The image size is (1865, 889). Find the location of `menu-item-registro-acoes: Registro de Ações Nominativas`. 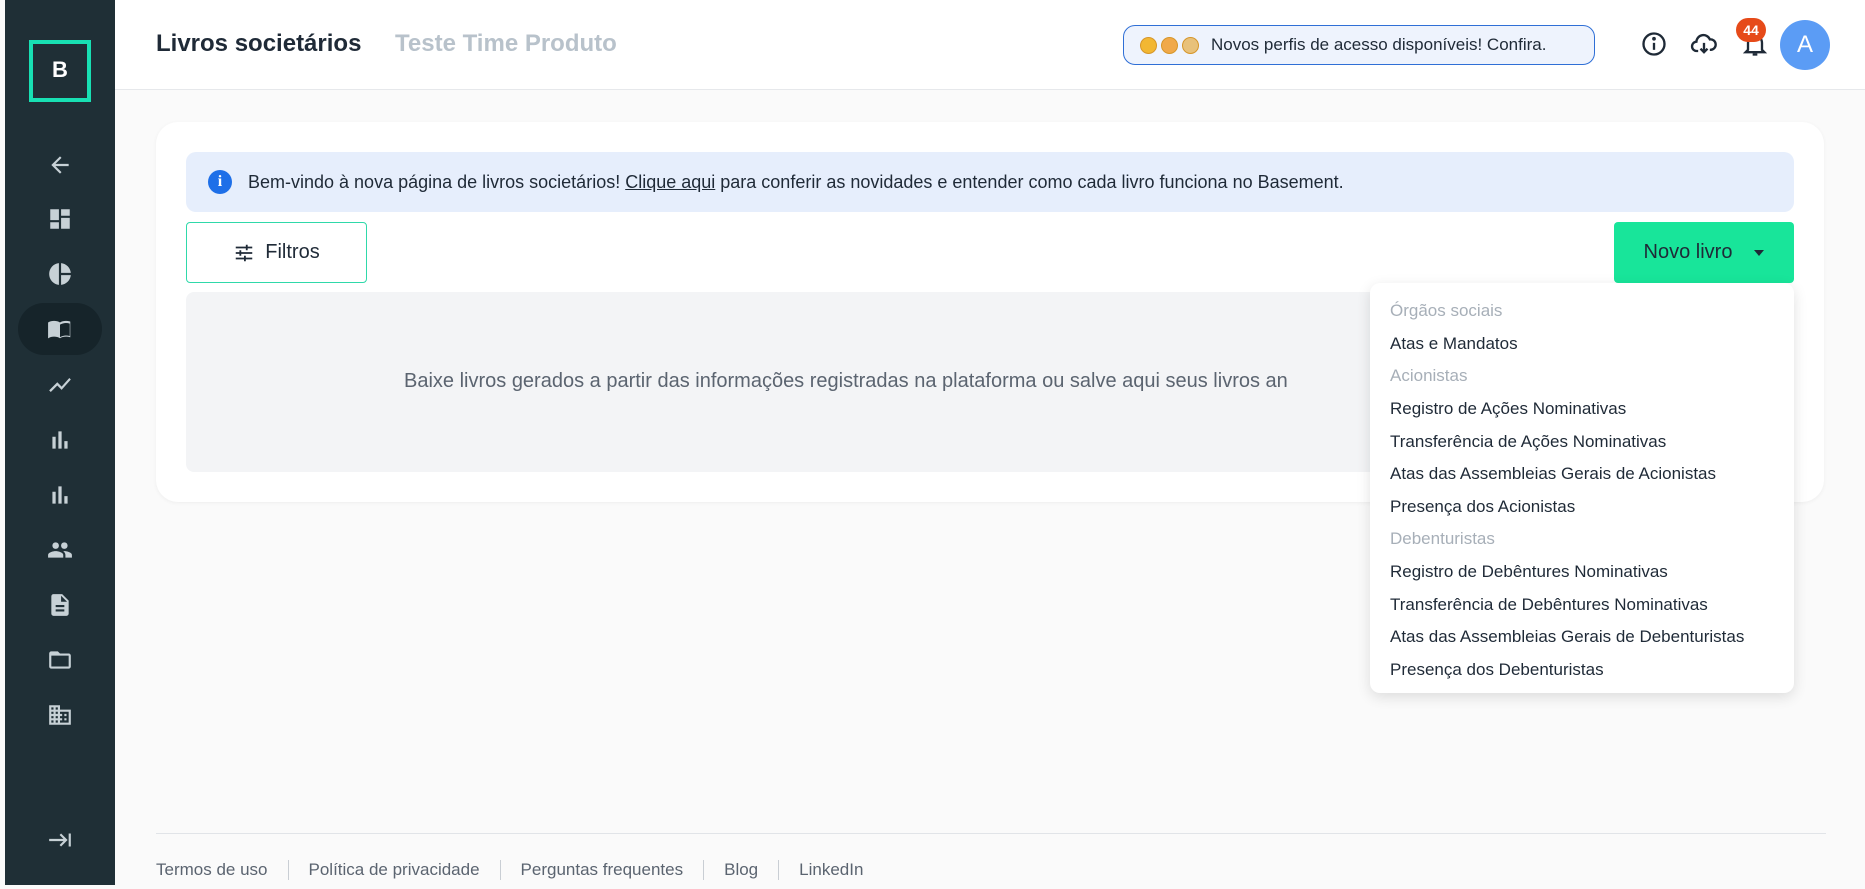

menu-item-registro-acoes: Registro de Ações Nominativas is located at coordinates (1582, 409).